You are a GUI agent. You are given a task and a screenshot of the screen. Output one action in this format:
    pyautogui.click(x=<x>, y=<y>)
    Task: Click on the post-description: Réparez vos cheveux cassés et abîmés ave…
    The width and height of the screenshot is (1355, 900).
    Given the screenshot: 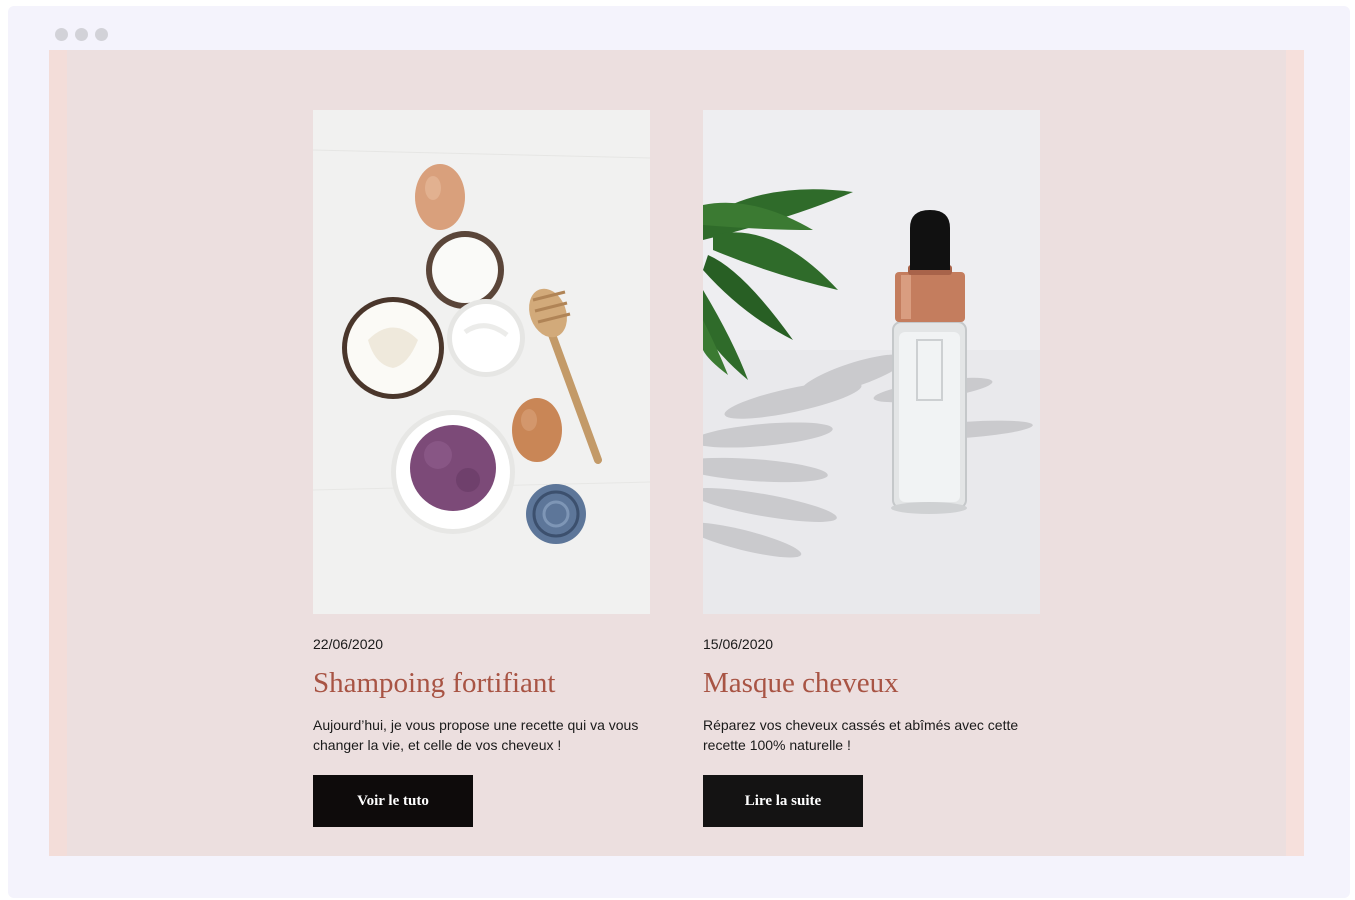 What is the action you would take?
    pyautogui.click(x=861, y=735)
    